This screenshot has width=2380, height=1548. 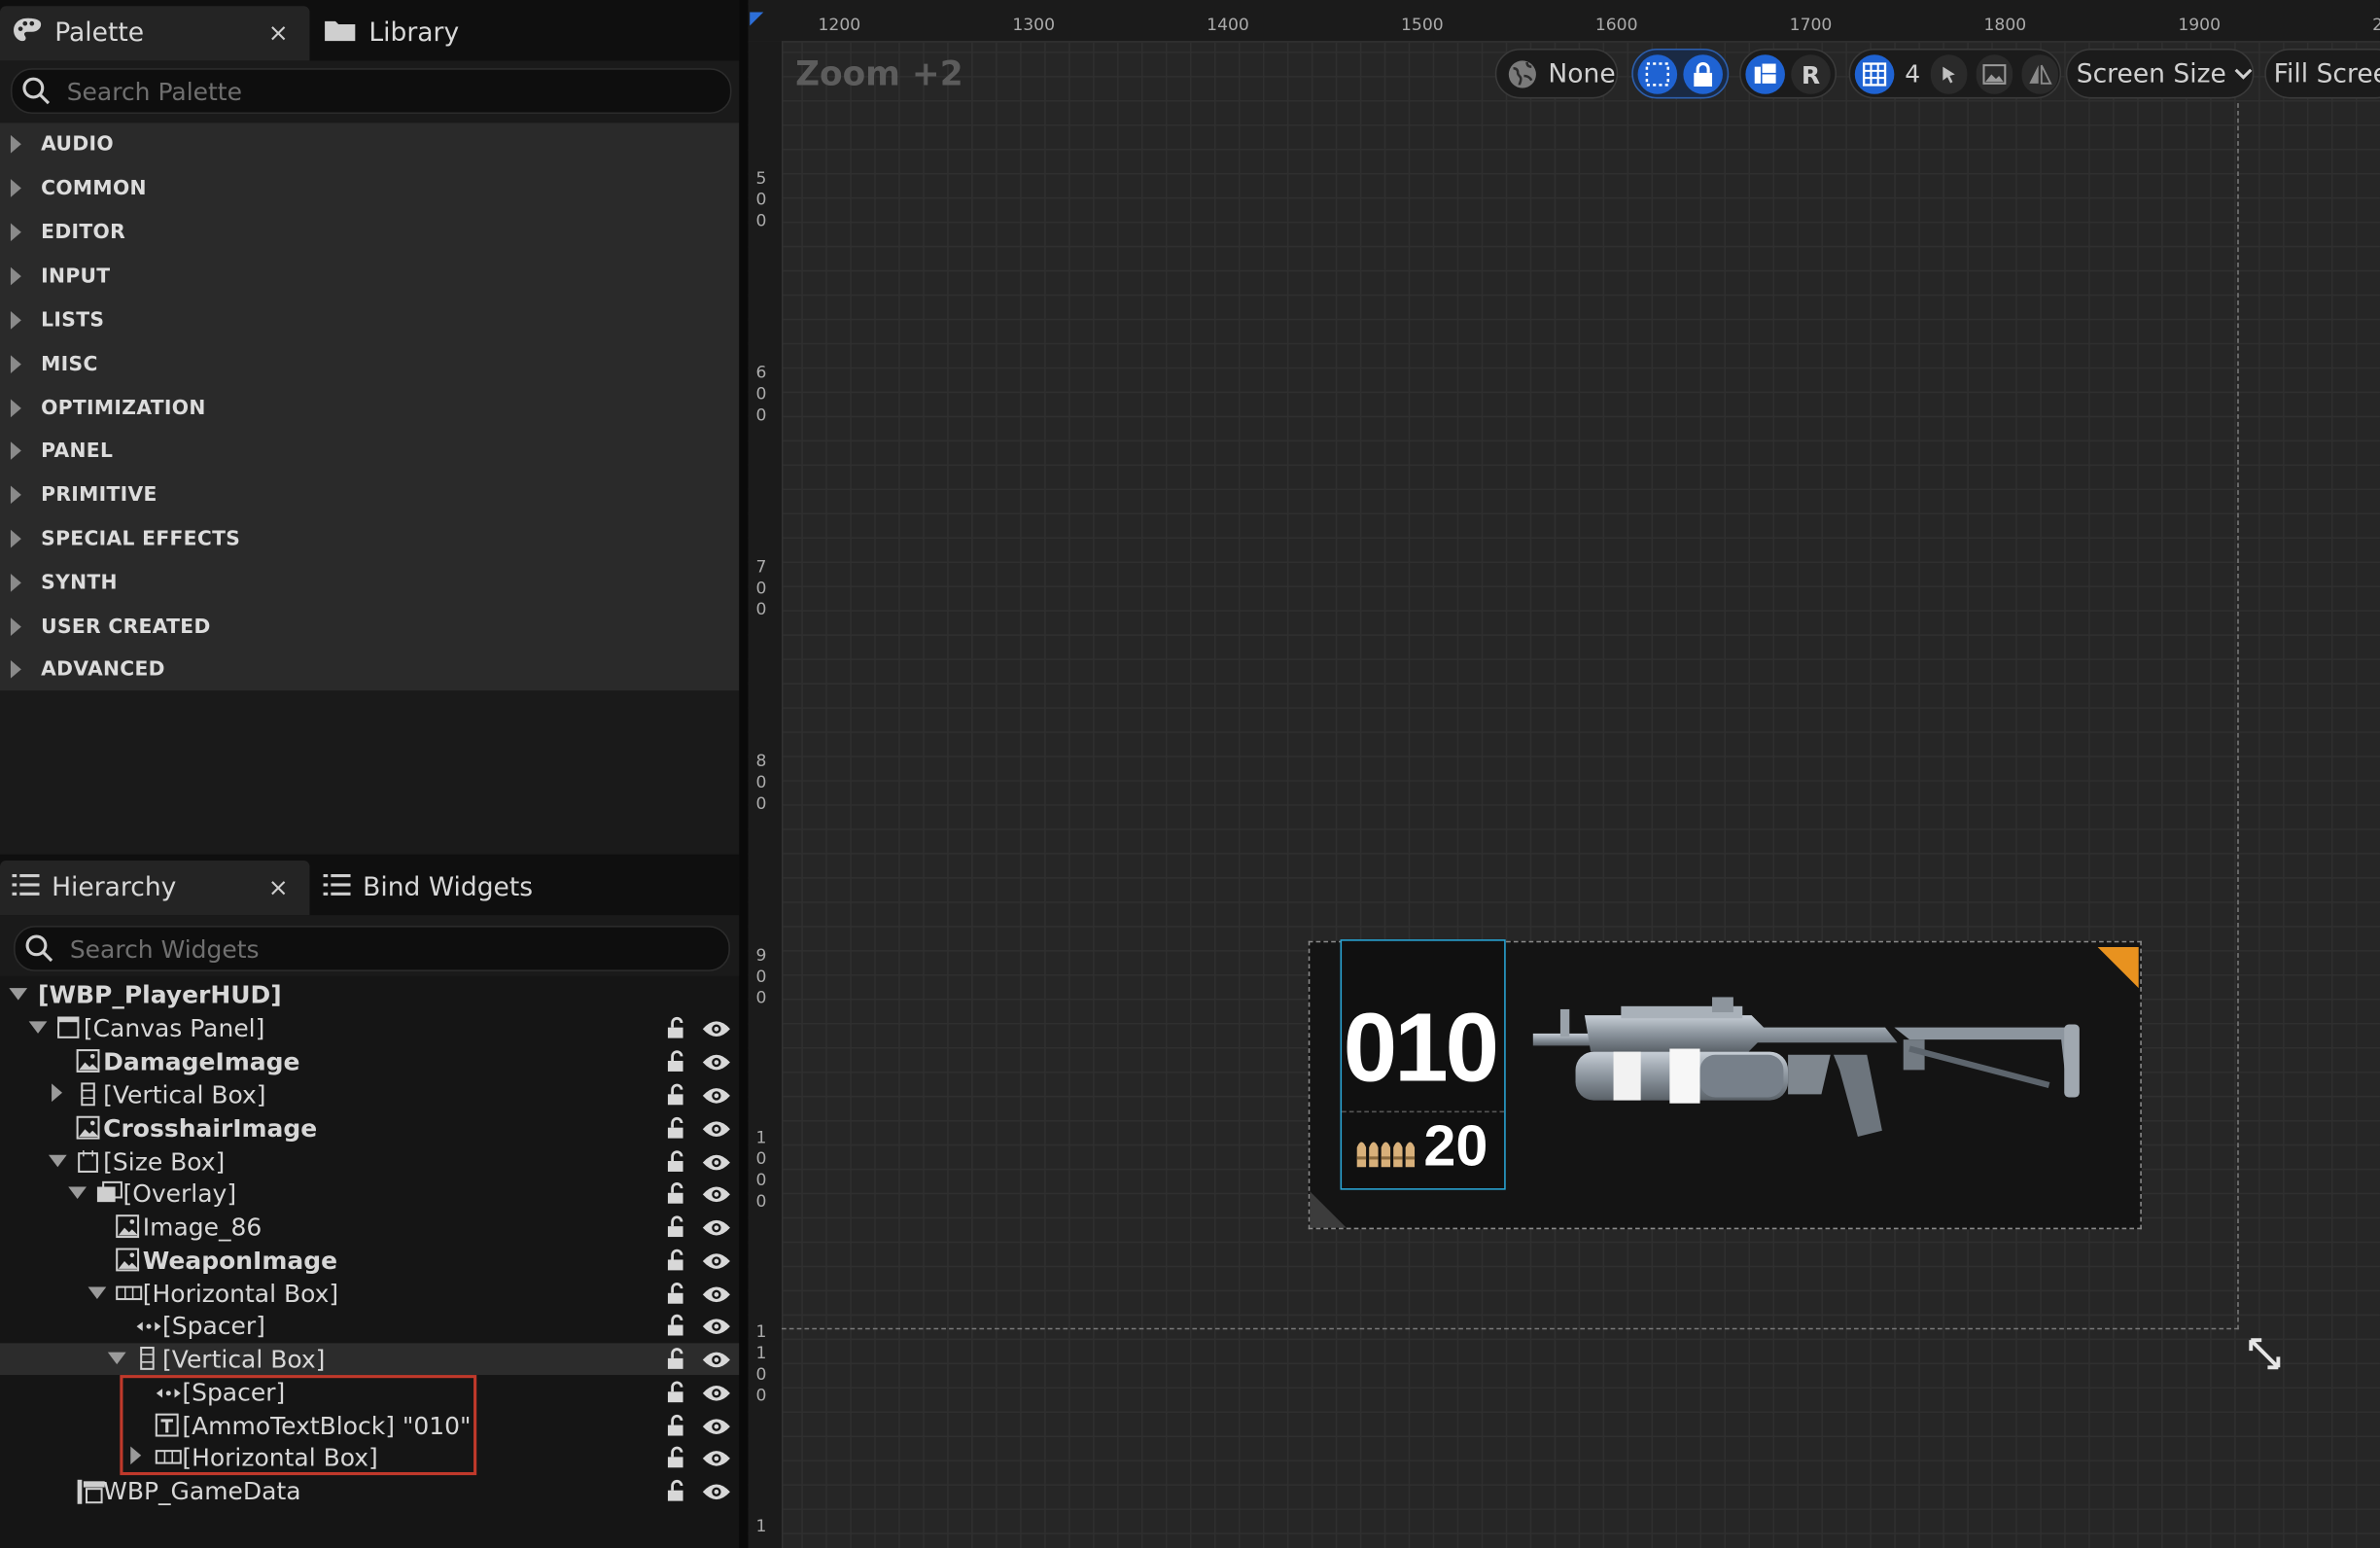 I want to click on screen-size-dropdown: Screen Size, so click(x=2160, y=73).